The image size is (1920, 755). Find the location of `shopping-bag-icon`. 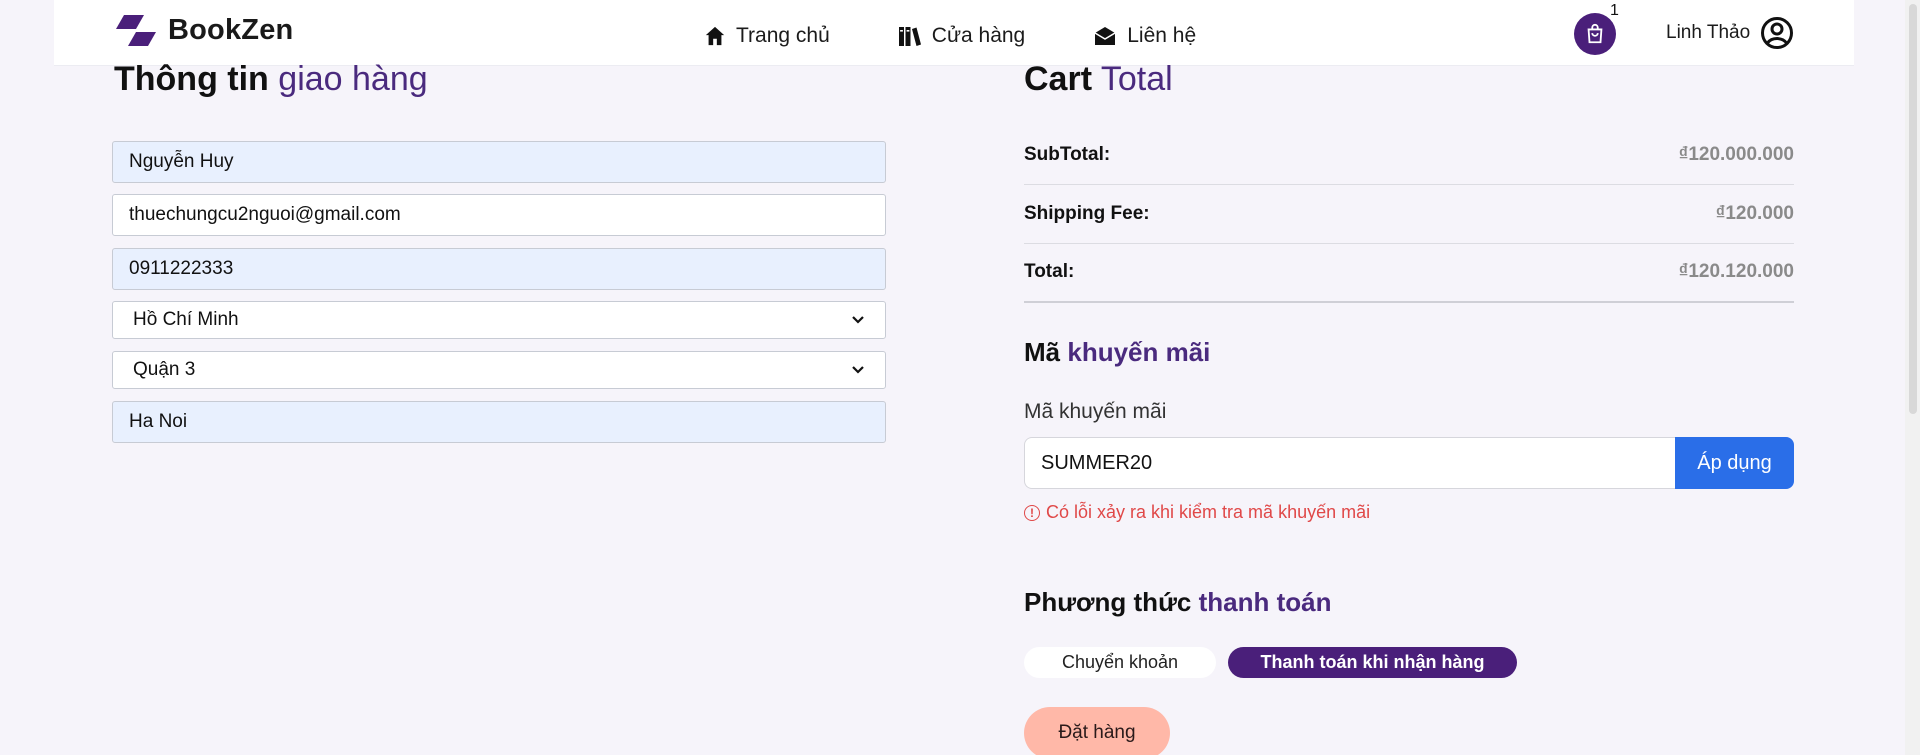

shopping-bag-icon is located at coordinates (1595, 33).